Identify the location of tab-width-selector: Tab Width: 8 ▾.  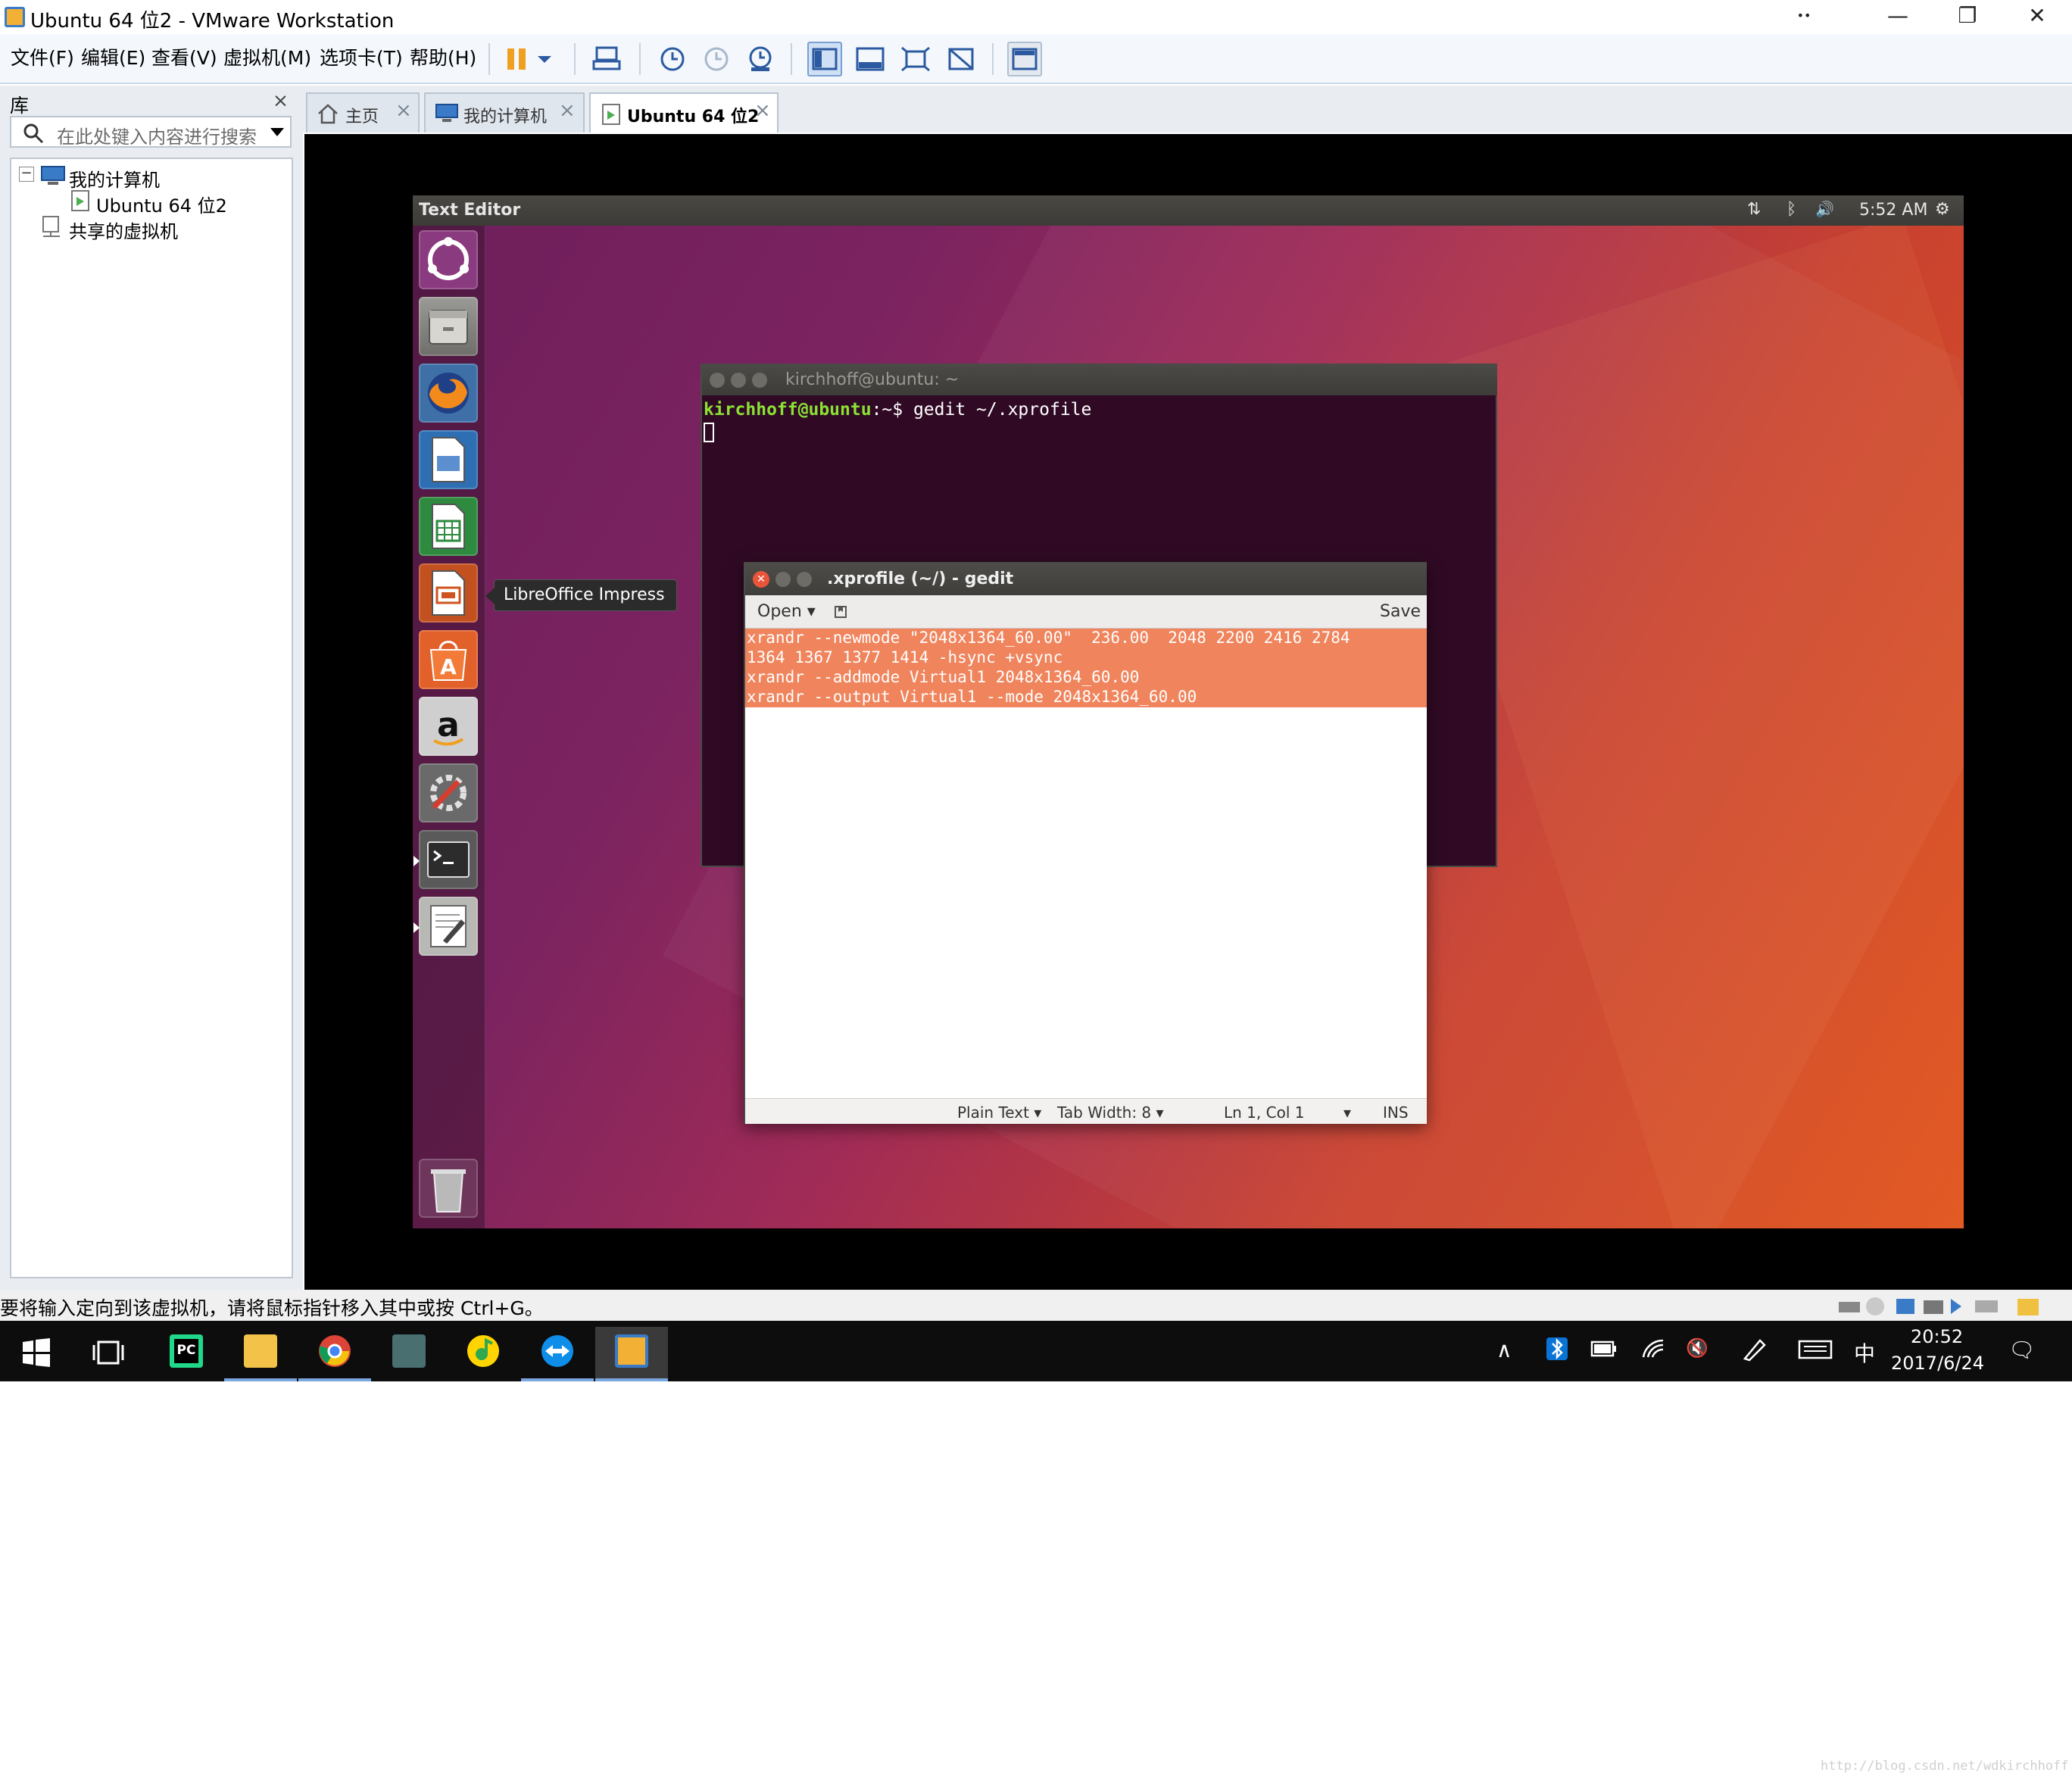
(1110, 1112).